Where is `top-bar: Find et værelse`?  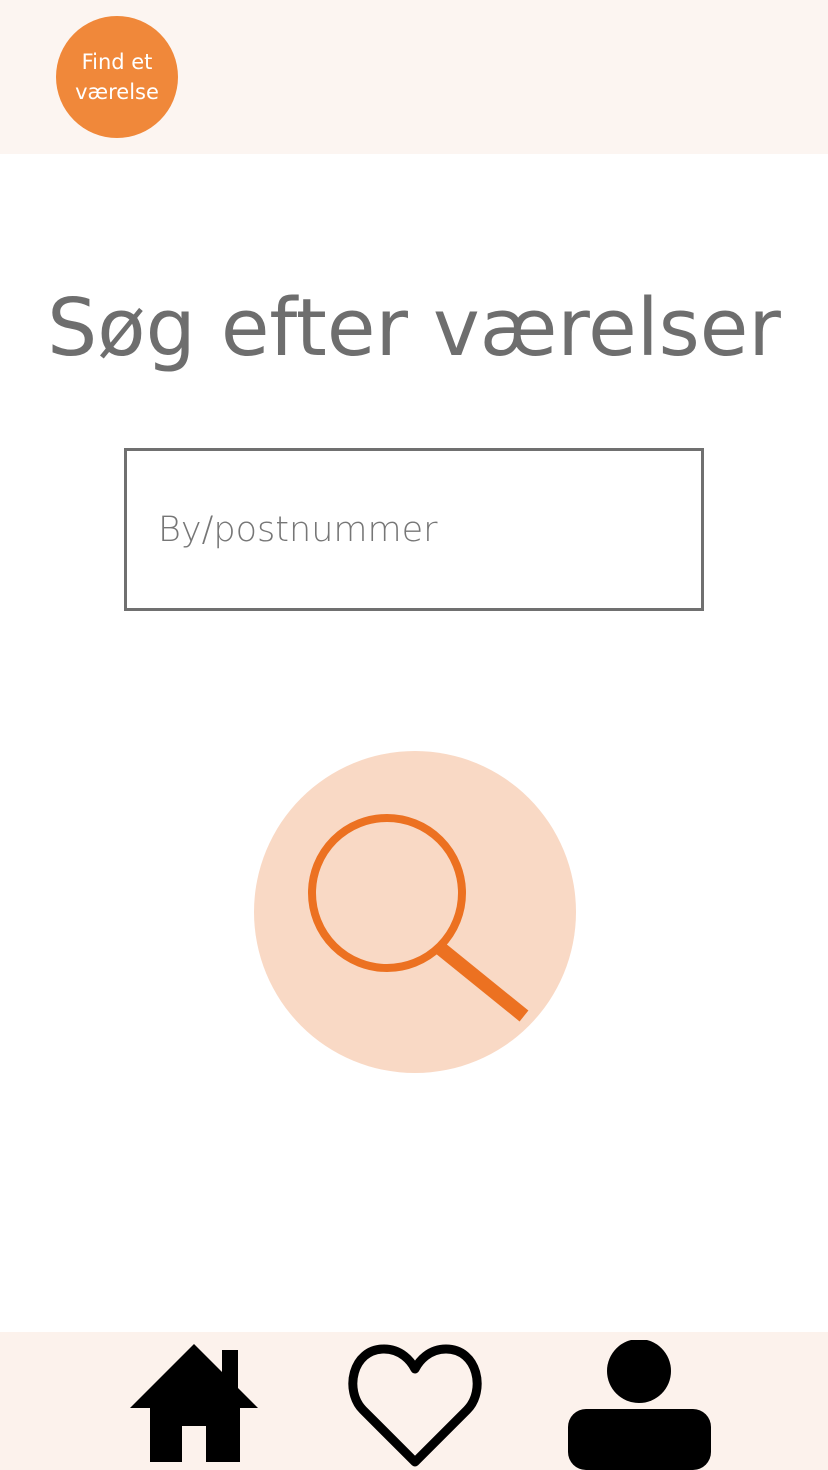
top-bar: Find et værelse is located at coordinates (414, 77).